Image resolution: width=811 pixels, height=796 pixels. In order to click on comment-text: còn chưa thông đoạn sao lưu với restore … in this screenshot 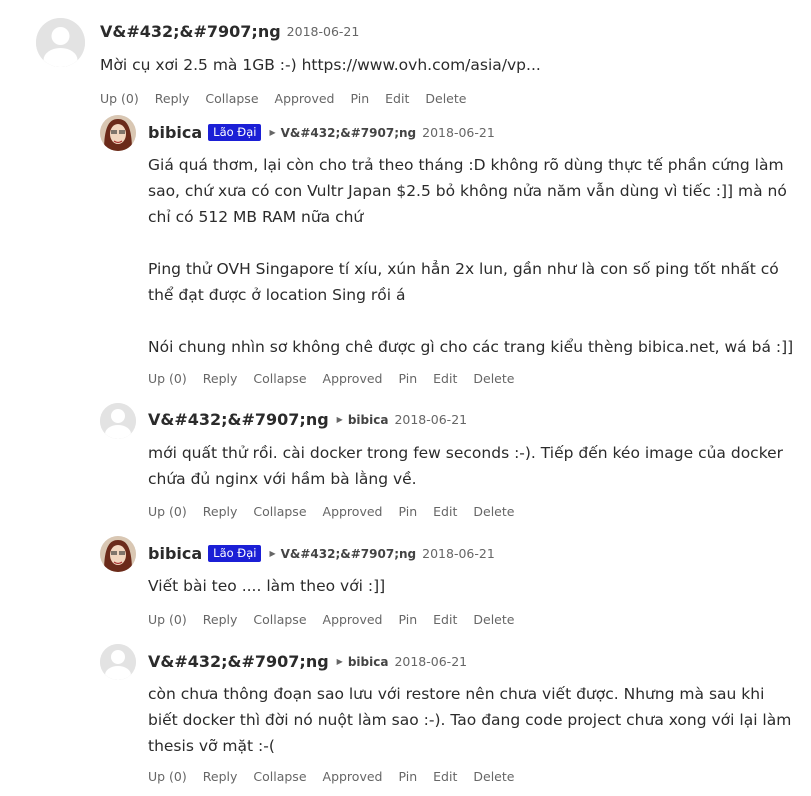, I will do `click(470, 720)`.